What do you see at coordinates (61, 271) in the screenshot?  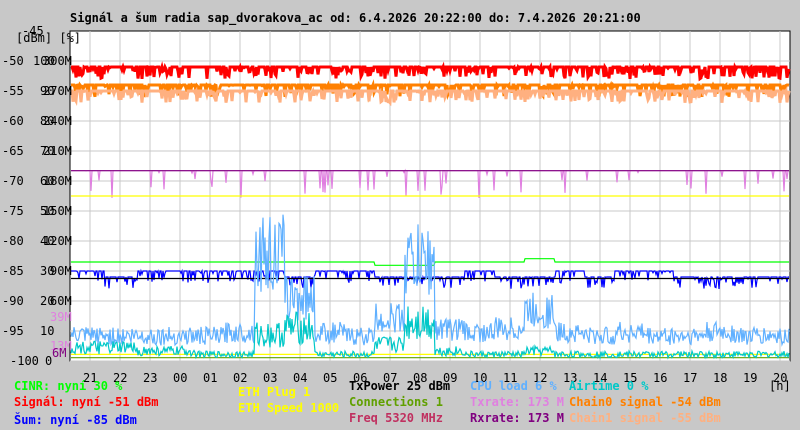 I see `y-tick-rate: 90M` at bounding box center [61, 271].